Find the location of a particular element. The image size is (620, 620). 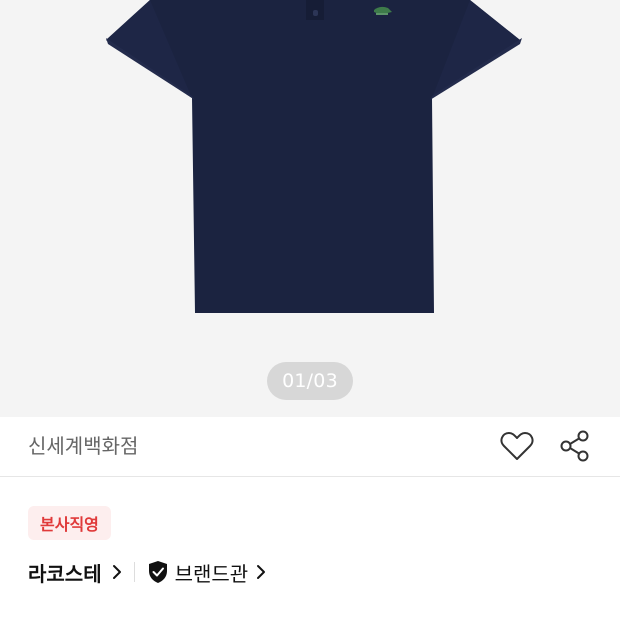

store-name: 신세계백화점 is located at coordinates (83, 446).